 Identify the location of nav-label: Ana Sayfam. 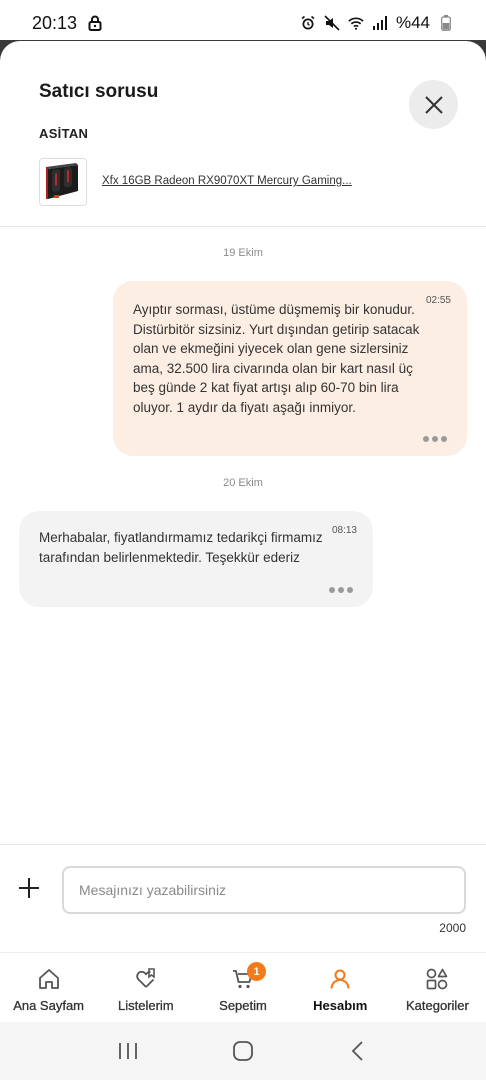
(49, 1005).